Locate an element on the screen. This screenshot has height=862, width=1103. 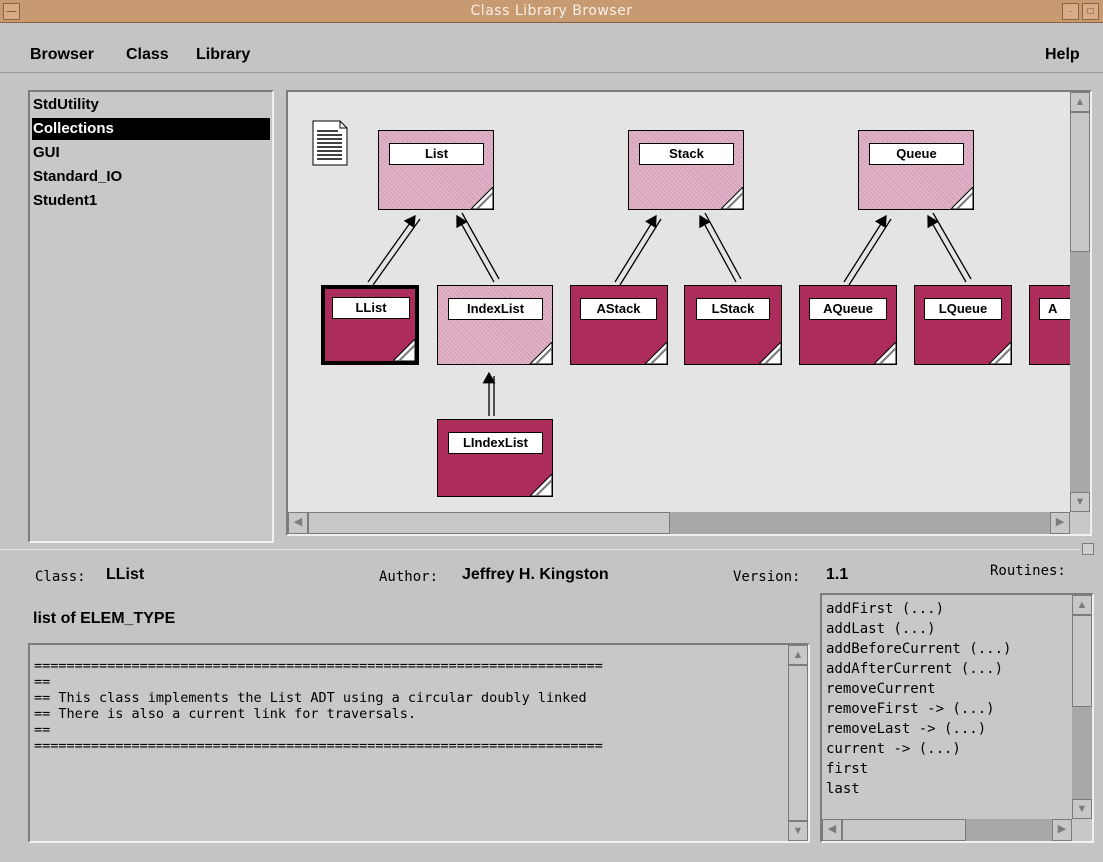
class-node-label: IndexList is located at coordinates (495, 309).